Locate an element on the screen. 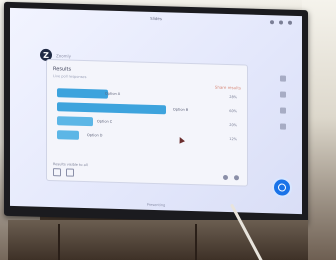 The image size is (336, 260). window-controls is located at coordinates (281, 22).